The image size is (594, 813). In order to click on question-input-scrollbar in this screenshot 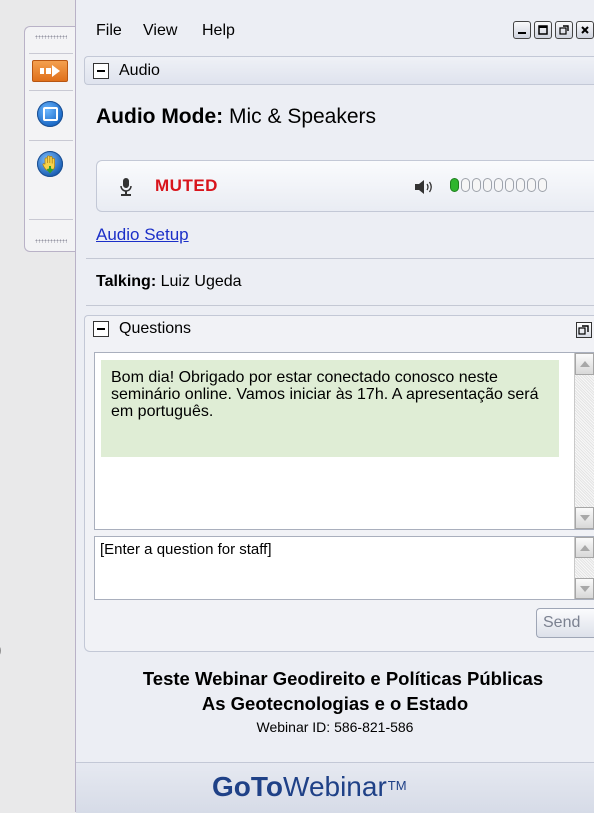, I will do `click(584, 568)`.